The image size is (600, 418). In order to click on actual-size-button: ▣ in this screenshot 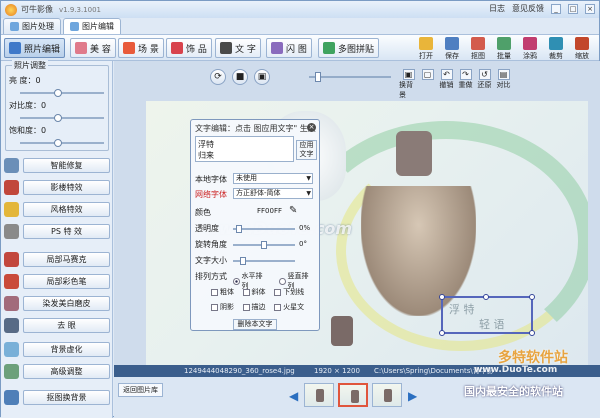, I will do `click(262, 77)`.